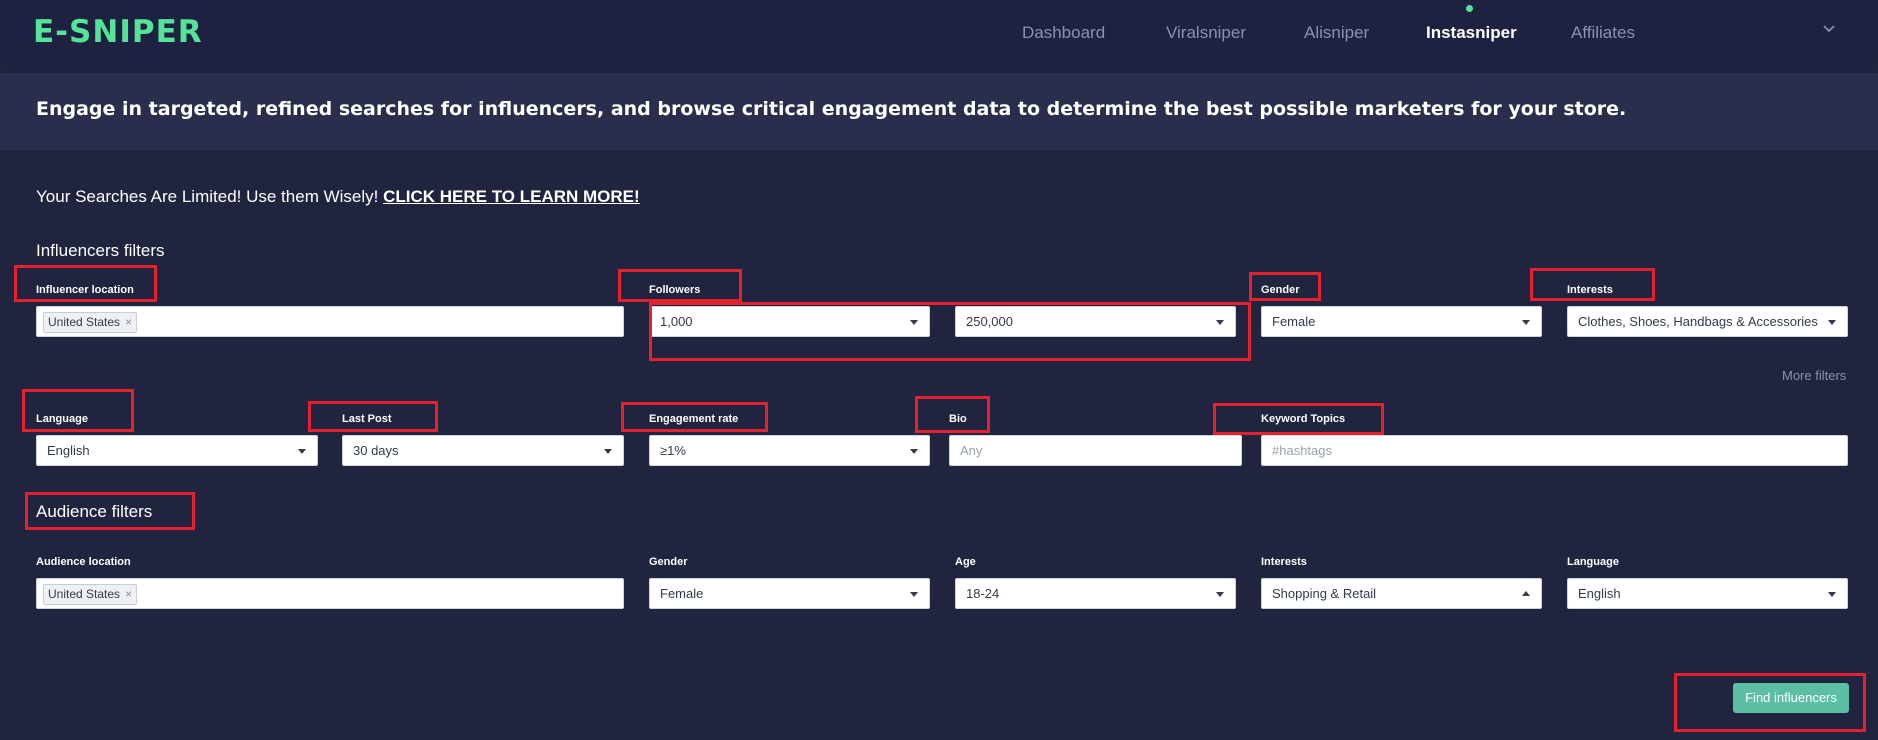 The height and width of the screenshot is (740, 1878). What do you see at coordinates (965, 562) in the screenshot?
I see `audience-age-label: Age` at bounding box center [965, 562].